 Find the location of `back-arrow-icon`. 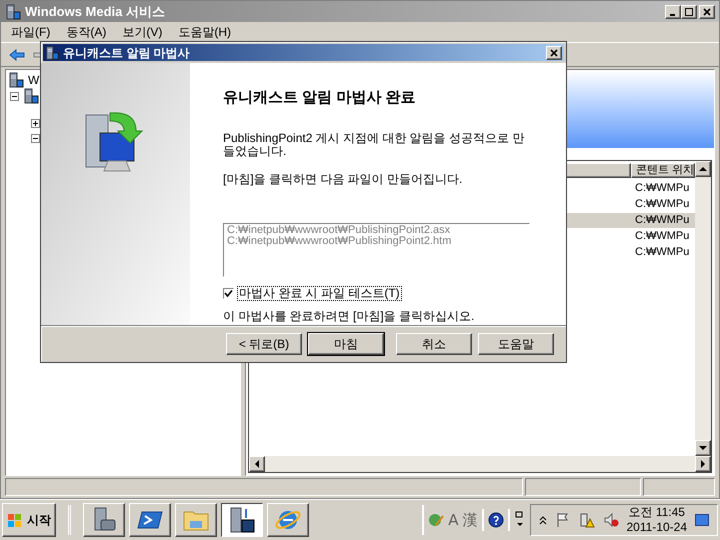

back-arrow-icon is located at coordinates (17, 54).